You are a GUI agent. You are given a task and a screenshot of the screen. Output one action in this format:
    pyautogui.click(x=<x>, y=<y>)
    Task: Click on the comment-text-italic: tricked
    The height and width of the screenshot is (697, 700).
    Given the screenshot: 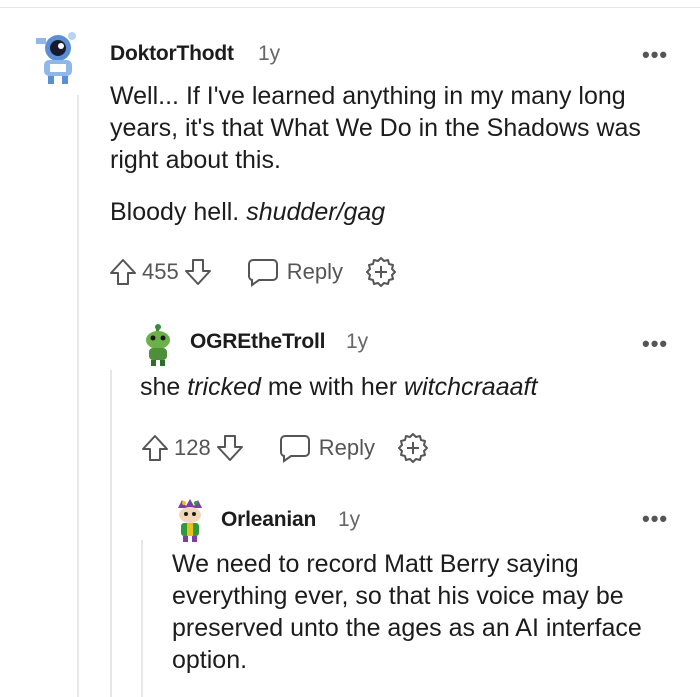 What is the action you would take?
    pyautogui.click(x=224, y=387)
    